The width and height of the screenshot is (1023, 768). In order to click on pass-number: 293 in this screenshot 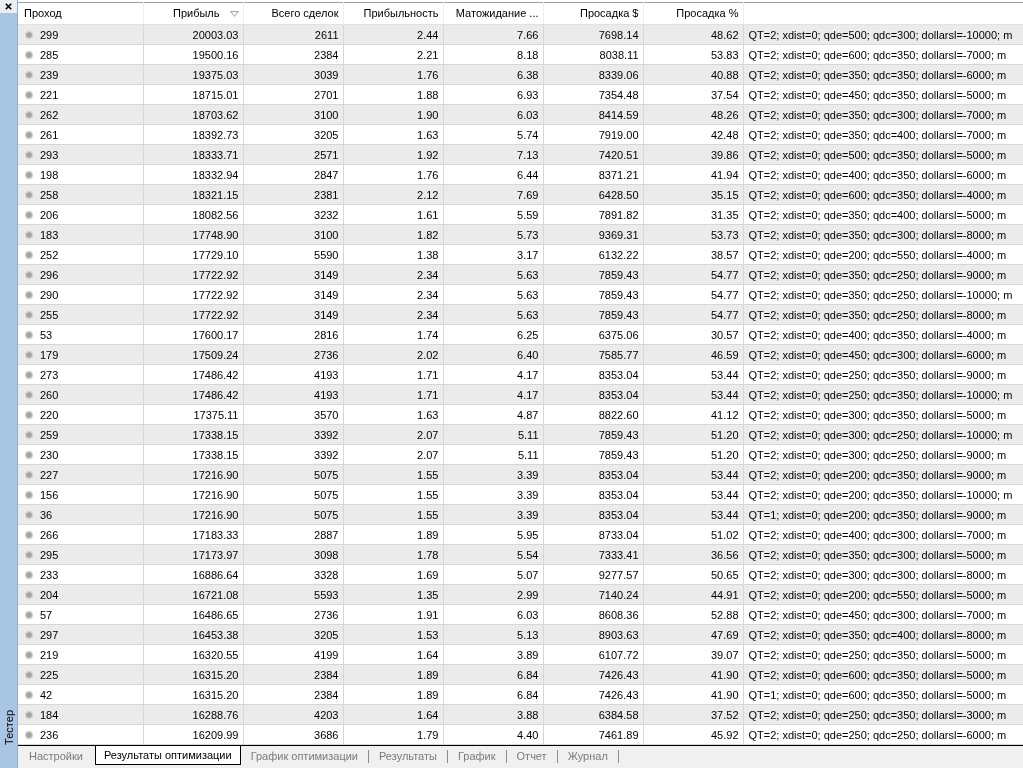, I will do `click(49, 154)`.